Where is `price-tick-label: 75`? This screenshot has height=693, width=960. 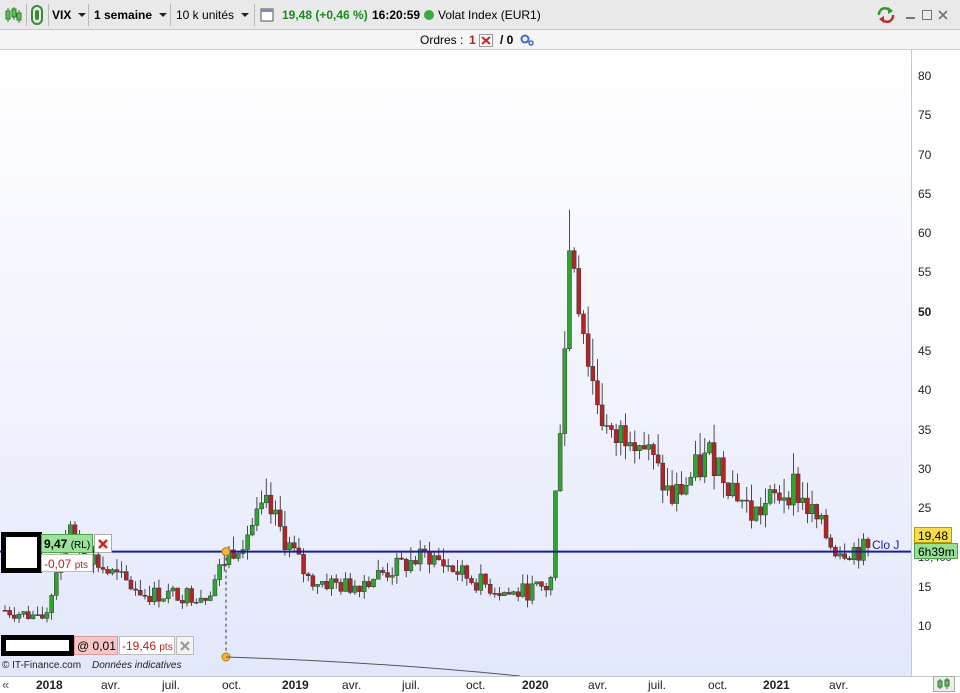
price-tick-label: 75 is located at coordinates (925, 115).